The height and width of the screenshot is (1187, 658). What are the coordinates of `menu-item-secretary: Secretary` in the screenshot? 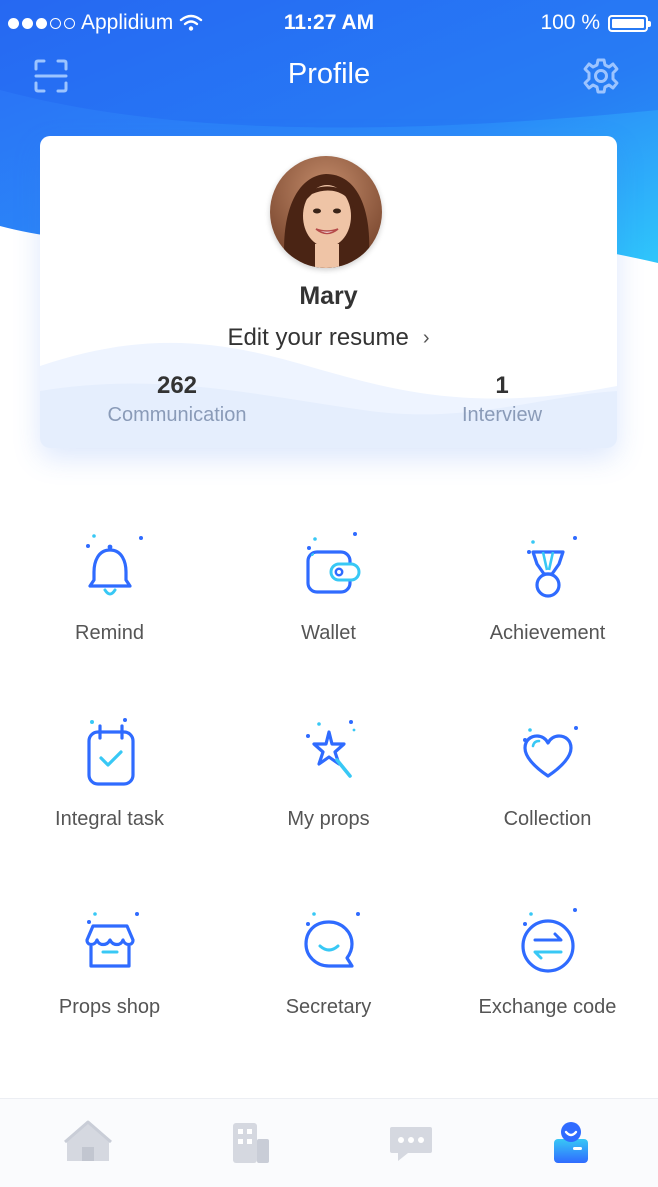 It's located at (328, 961).